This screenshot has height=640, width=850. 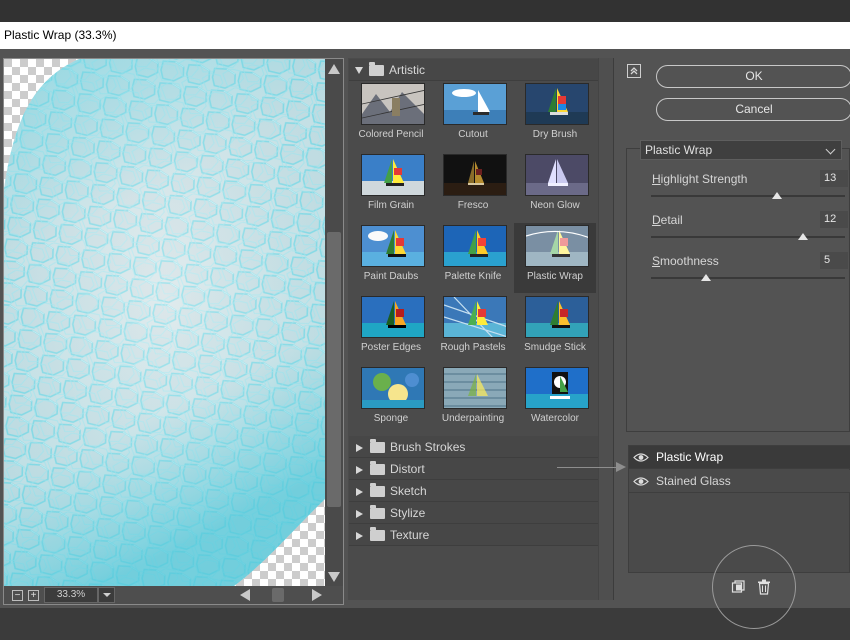 What do you see at coordinates (753, 76) in the screenshot?
I see `ok-button: OK` at bounding box center [753, 76].